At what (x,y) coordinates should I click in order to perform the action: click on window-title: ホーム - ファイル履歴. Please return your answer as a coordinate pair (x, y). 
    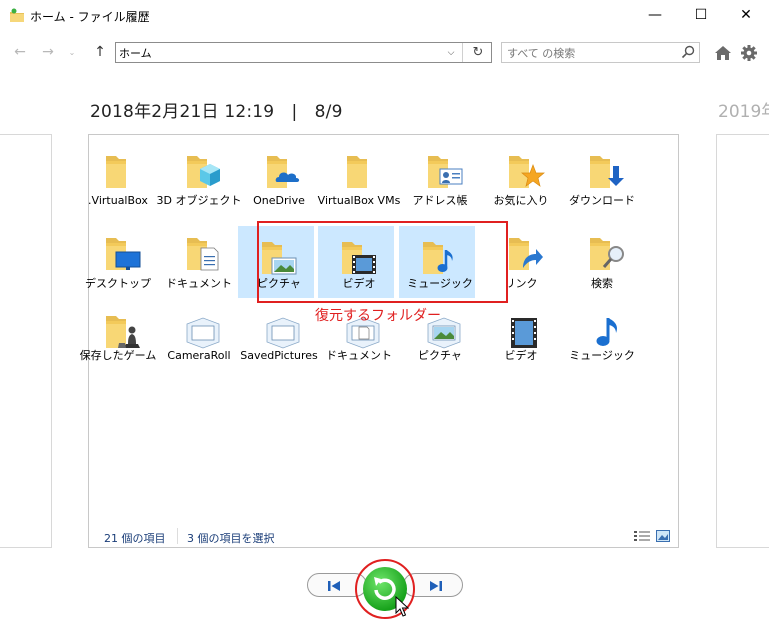
    Looking at the image, I should click on (90, 17).